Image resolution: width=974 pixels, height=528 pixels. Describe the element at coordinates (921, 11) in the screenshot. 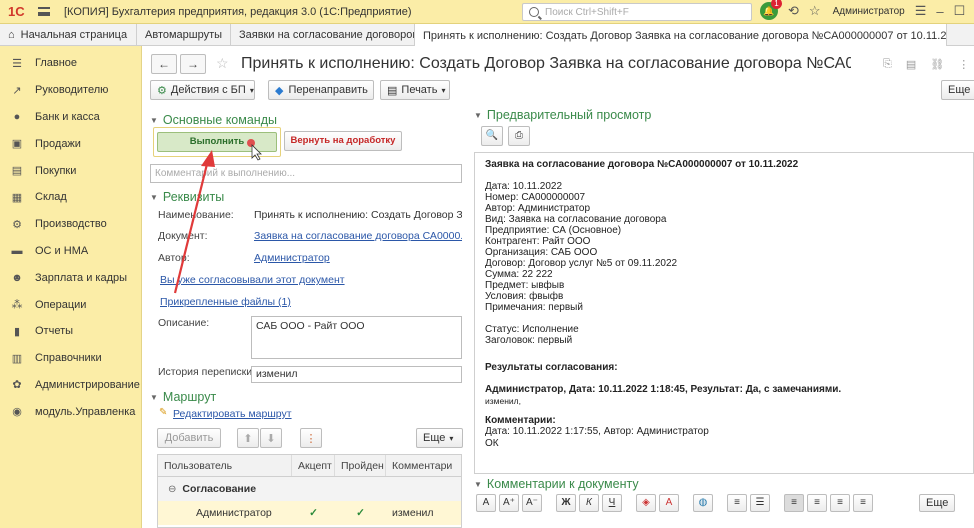

I see `settings-menu-icon: ☰` at that location.